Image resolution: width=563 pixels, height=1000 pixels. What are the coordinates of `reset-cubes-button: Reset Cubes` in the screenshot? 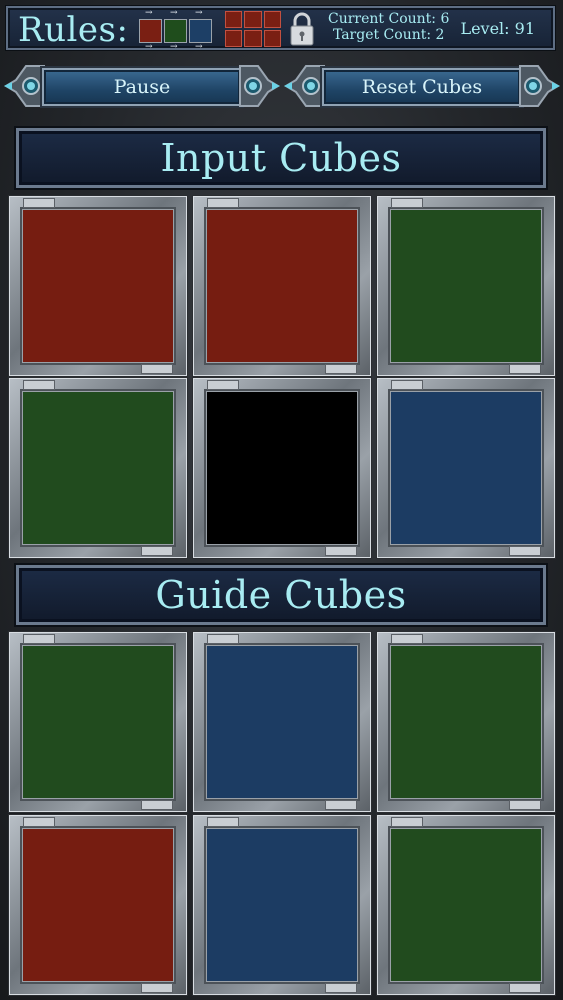 It's located at (422, 87).